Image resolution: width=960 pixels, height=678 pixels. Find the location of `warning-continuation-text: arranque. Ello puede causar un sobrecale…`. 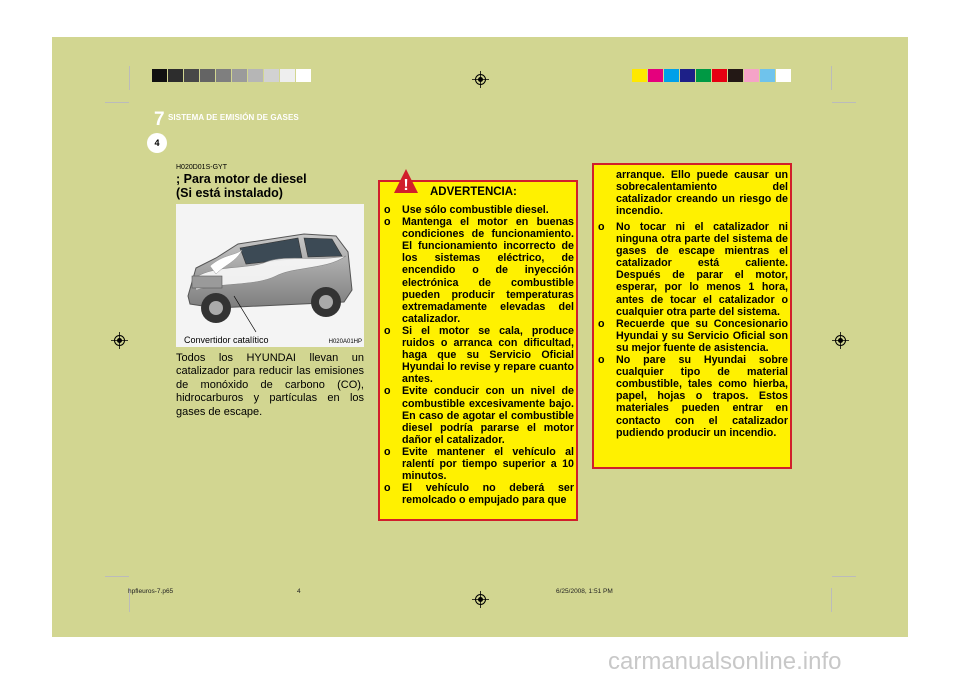

warning-continuation-text: arranque. Ello puede causar un sobrecale… is located at coordinates (702, 193).